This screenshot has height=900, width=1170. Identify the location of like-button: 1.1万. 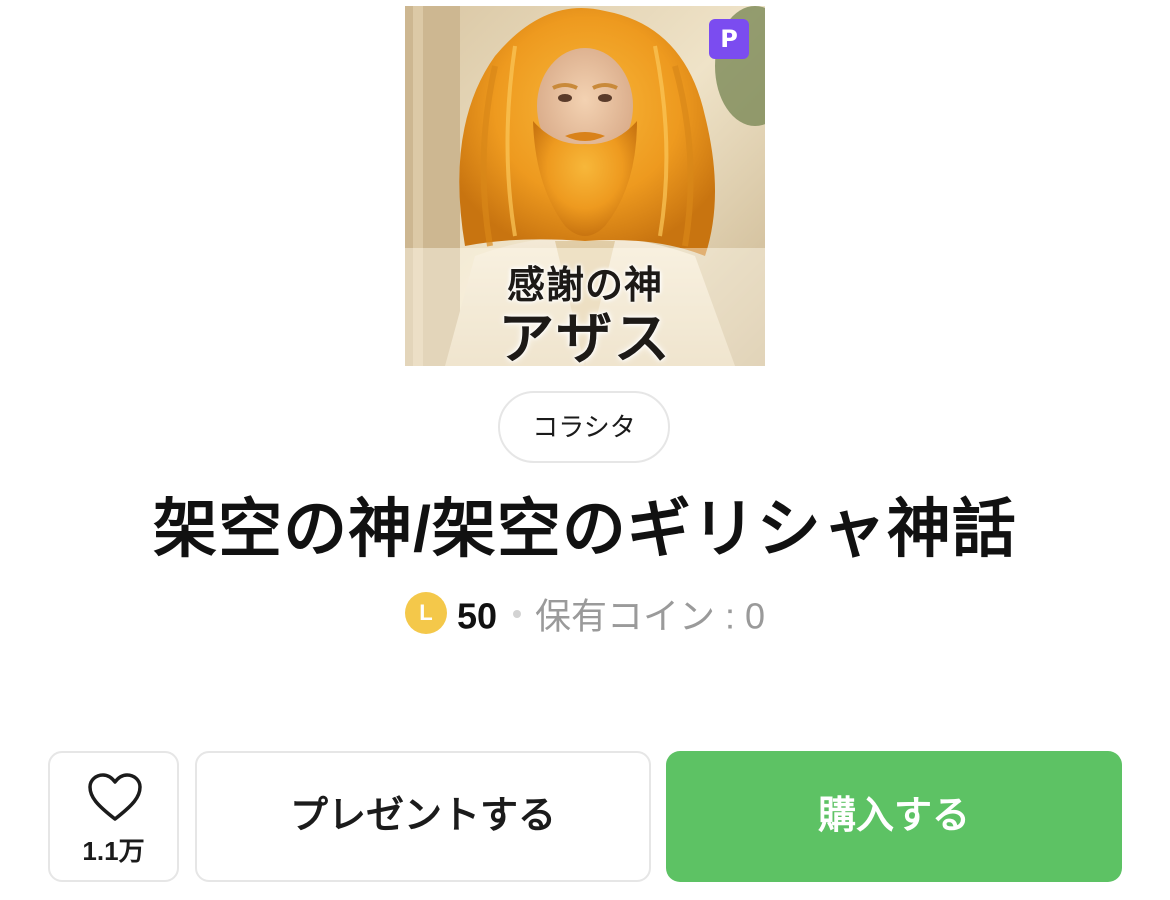
(113, 816).